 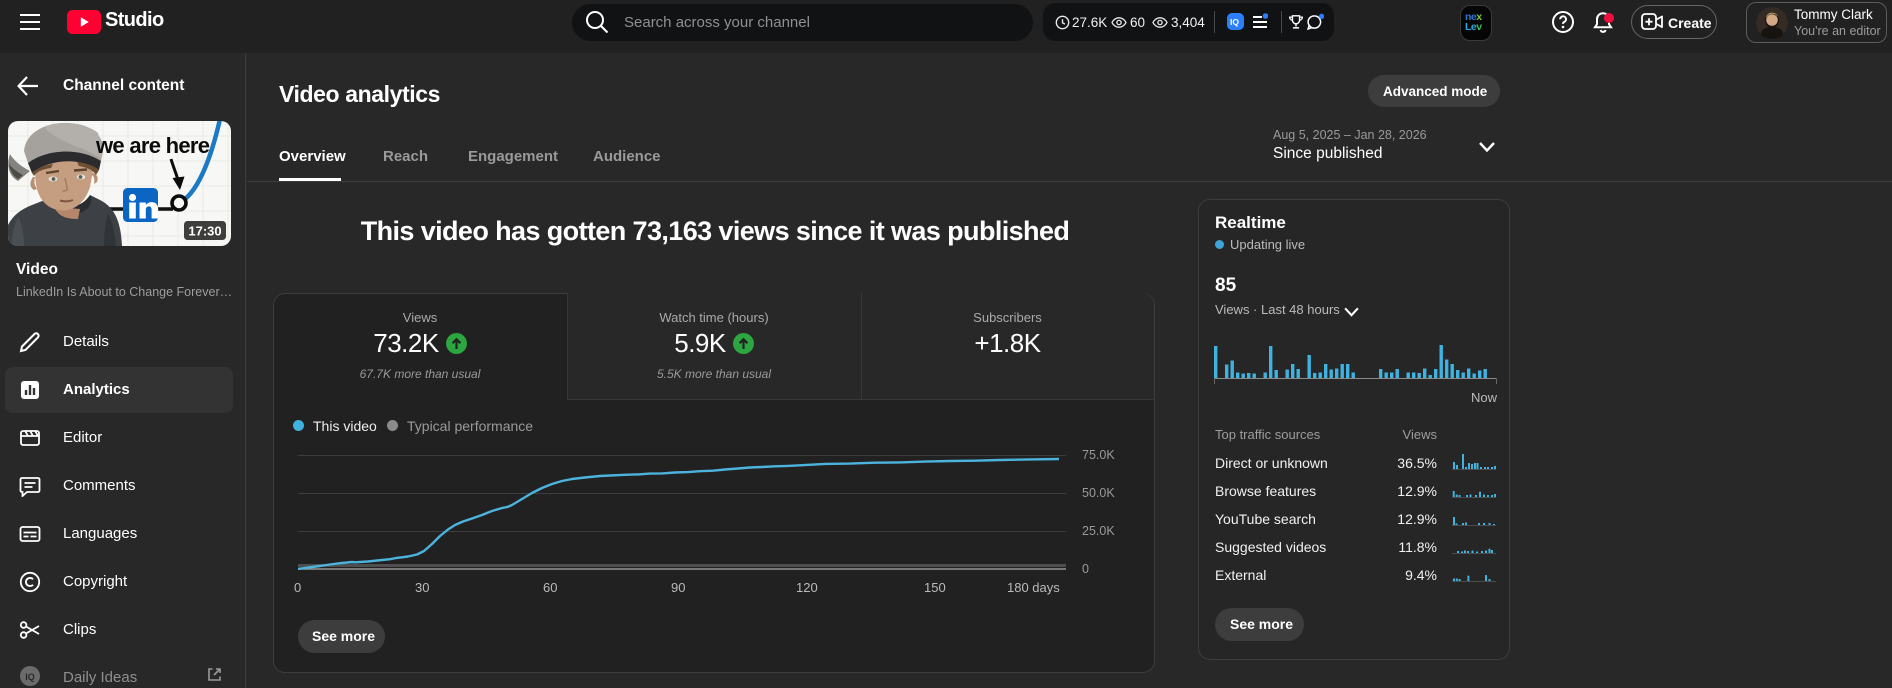 I want to click on svg-text: 17:30, so click(x=204, y=231).